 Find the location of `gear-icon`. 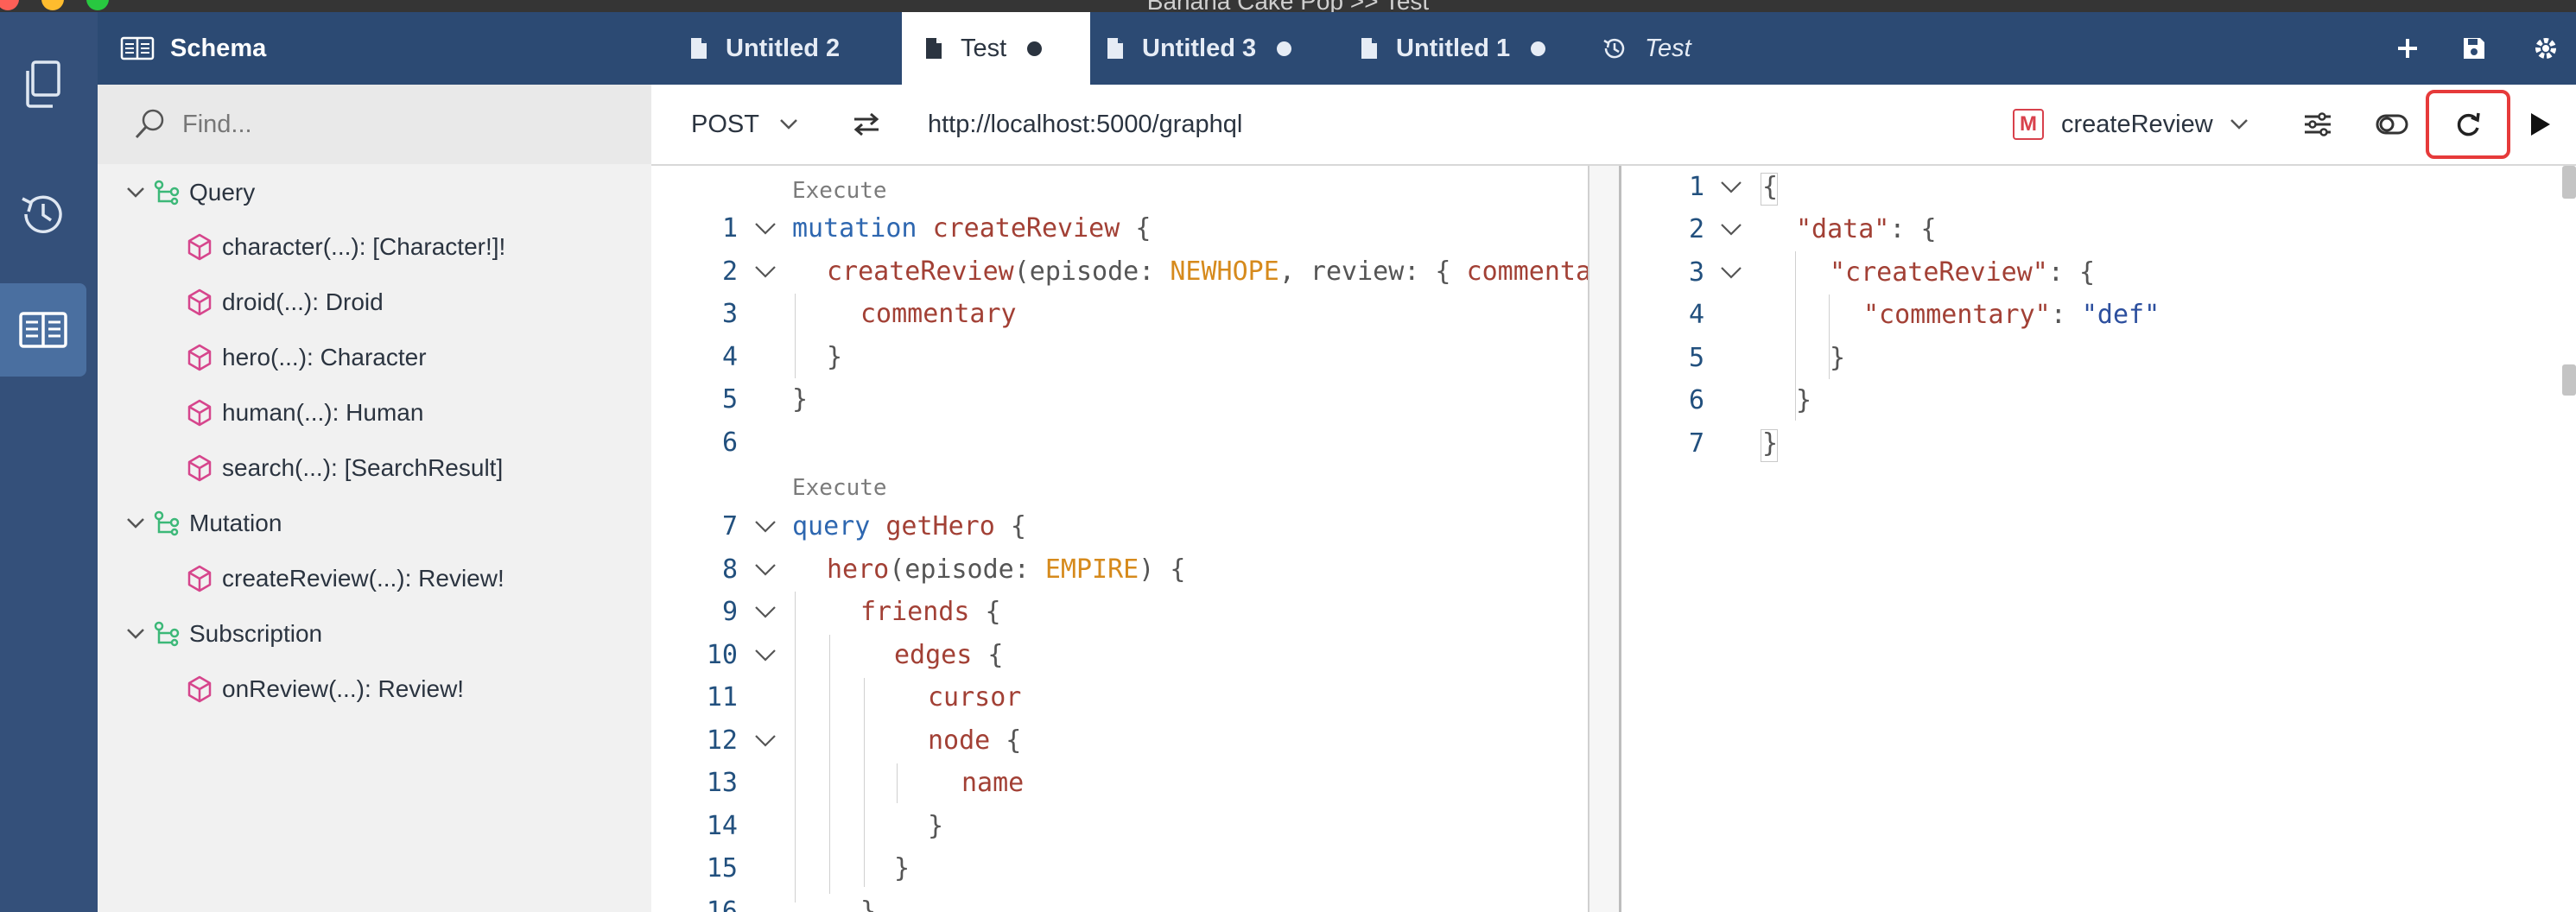

gear-icon is located at coordinates (2545, 49).